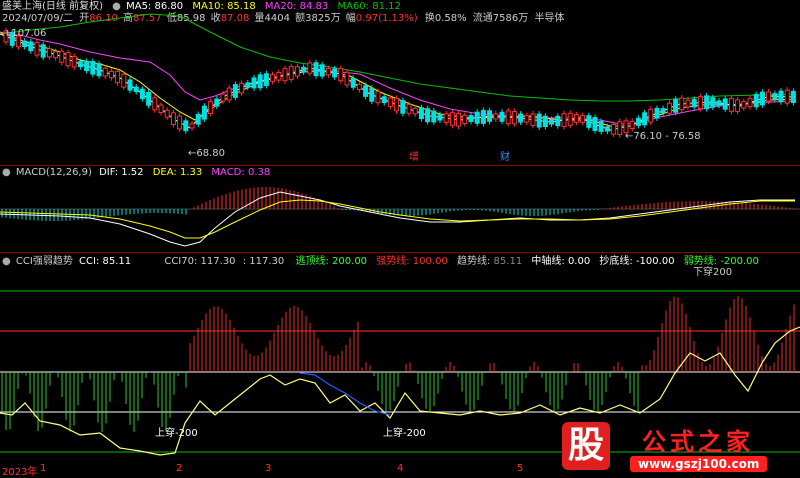 The image size is (800, 478). I want to click on x-month-2: 2, so click(179, 468).